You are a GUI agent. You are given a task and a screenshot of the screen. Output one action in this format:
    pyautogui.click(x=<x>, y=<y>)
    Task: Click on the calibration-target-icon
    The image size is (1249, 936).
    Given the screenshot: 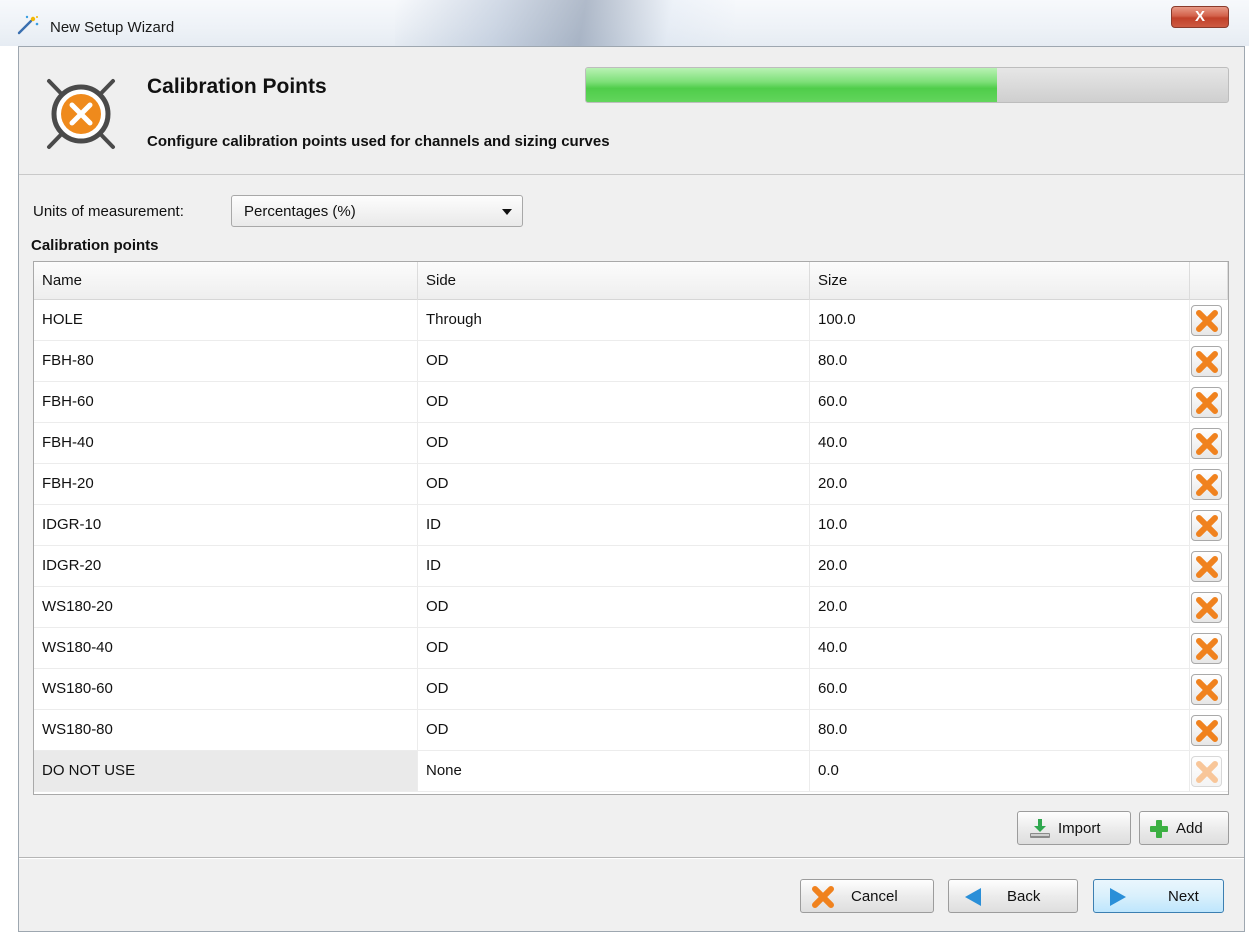 What is the action you would take?
    pyautogui.click(x=81, y=114)
    